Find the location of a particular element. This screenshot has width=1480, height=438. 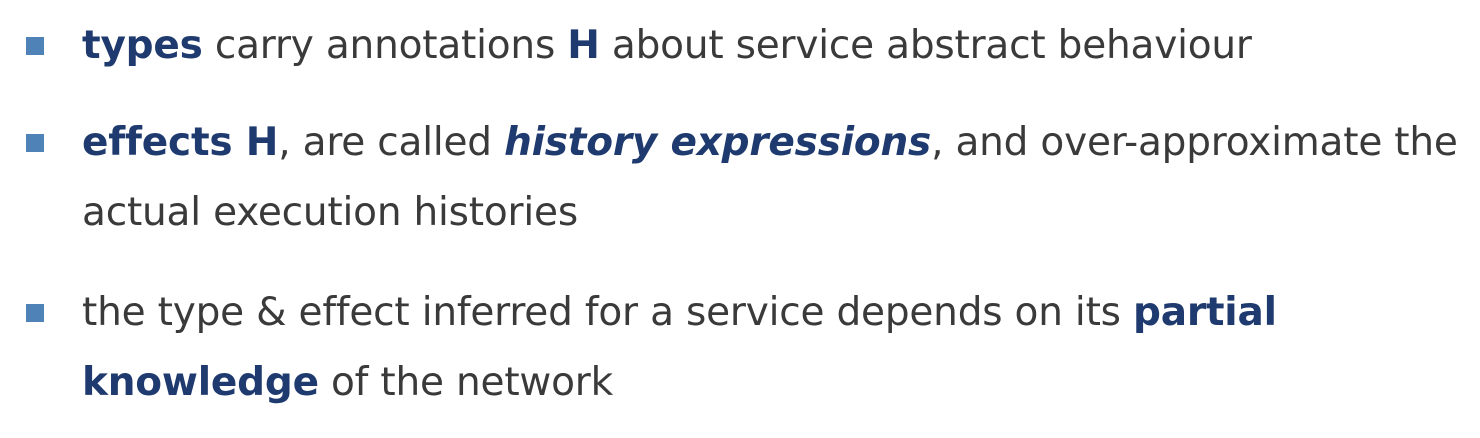

keyword-partial: partial is located at coordinates (1204, 312).